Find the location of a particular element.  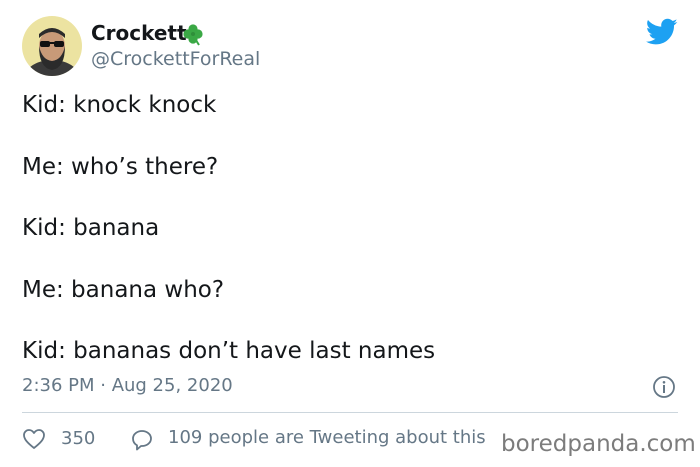

like-count: 350 is located at coordinates (78, 439).